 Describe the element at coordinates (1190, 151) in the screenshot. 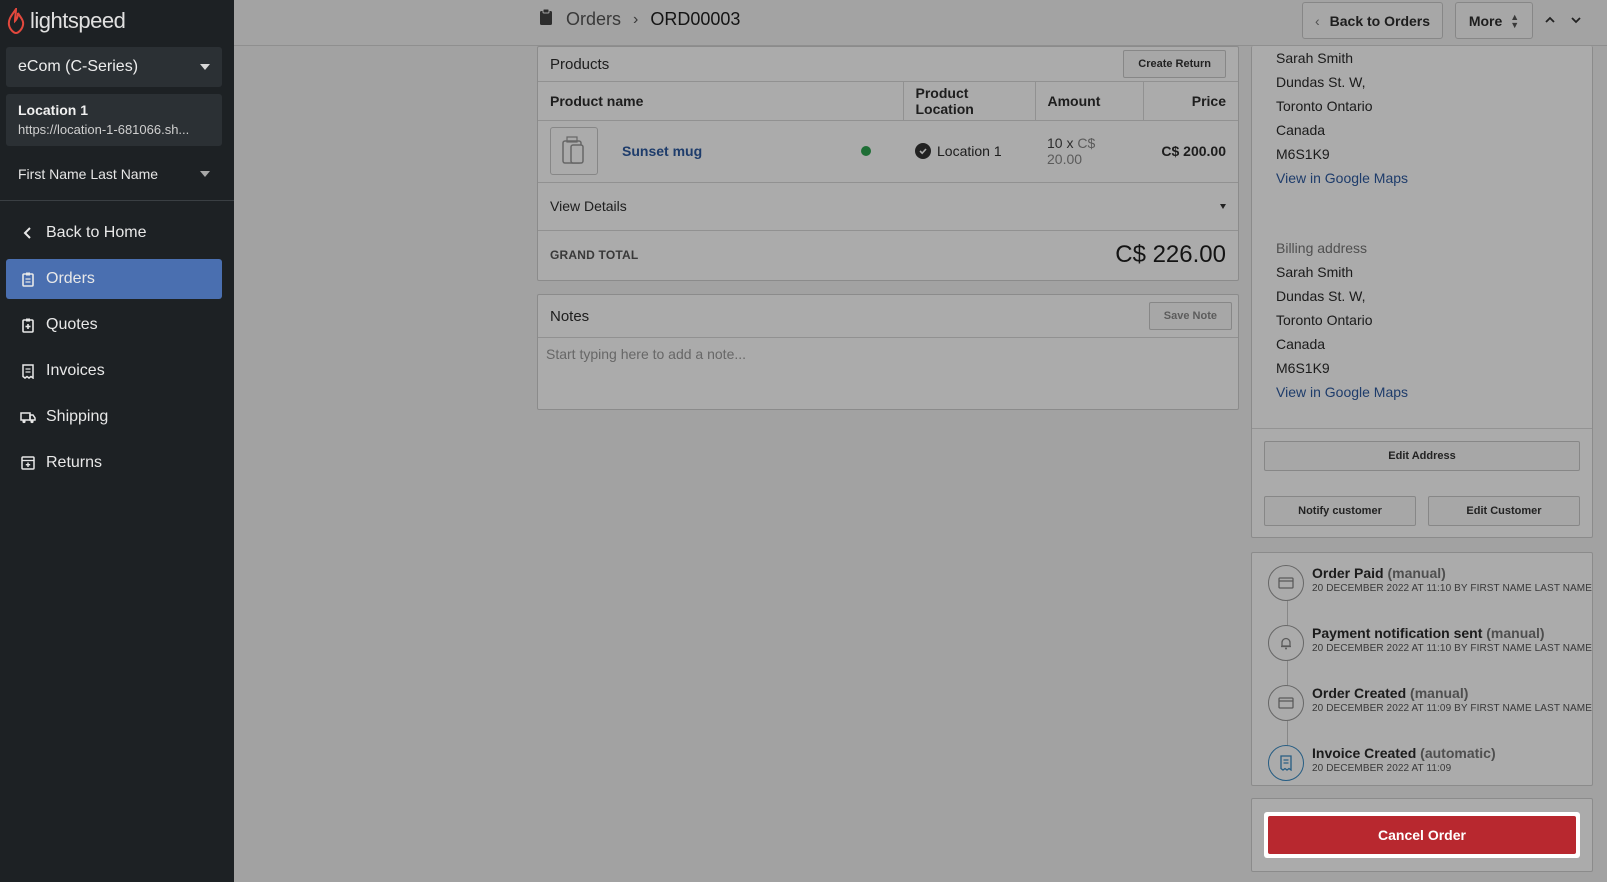

I see `product-price: C$ 200.00` at that location.